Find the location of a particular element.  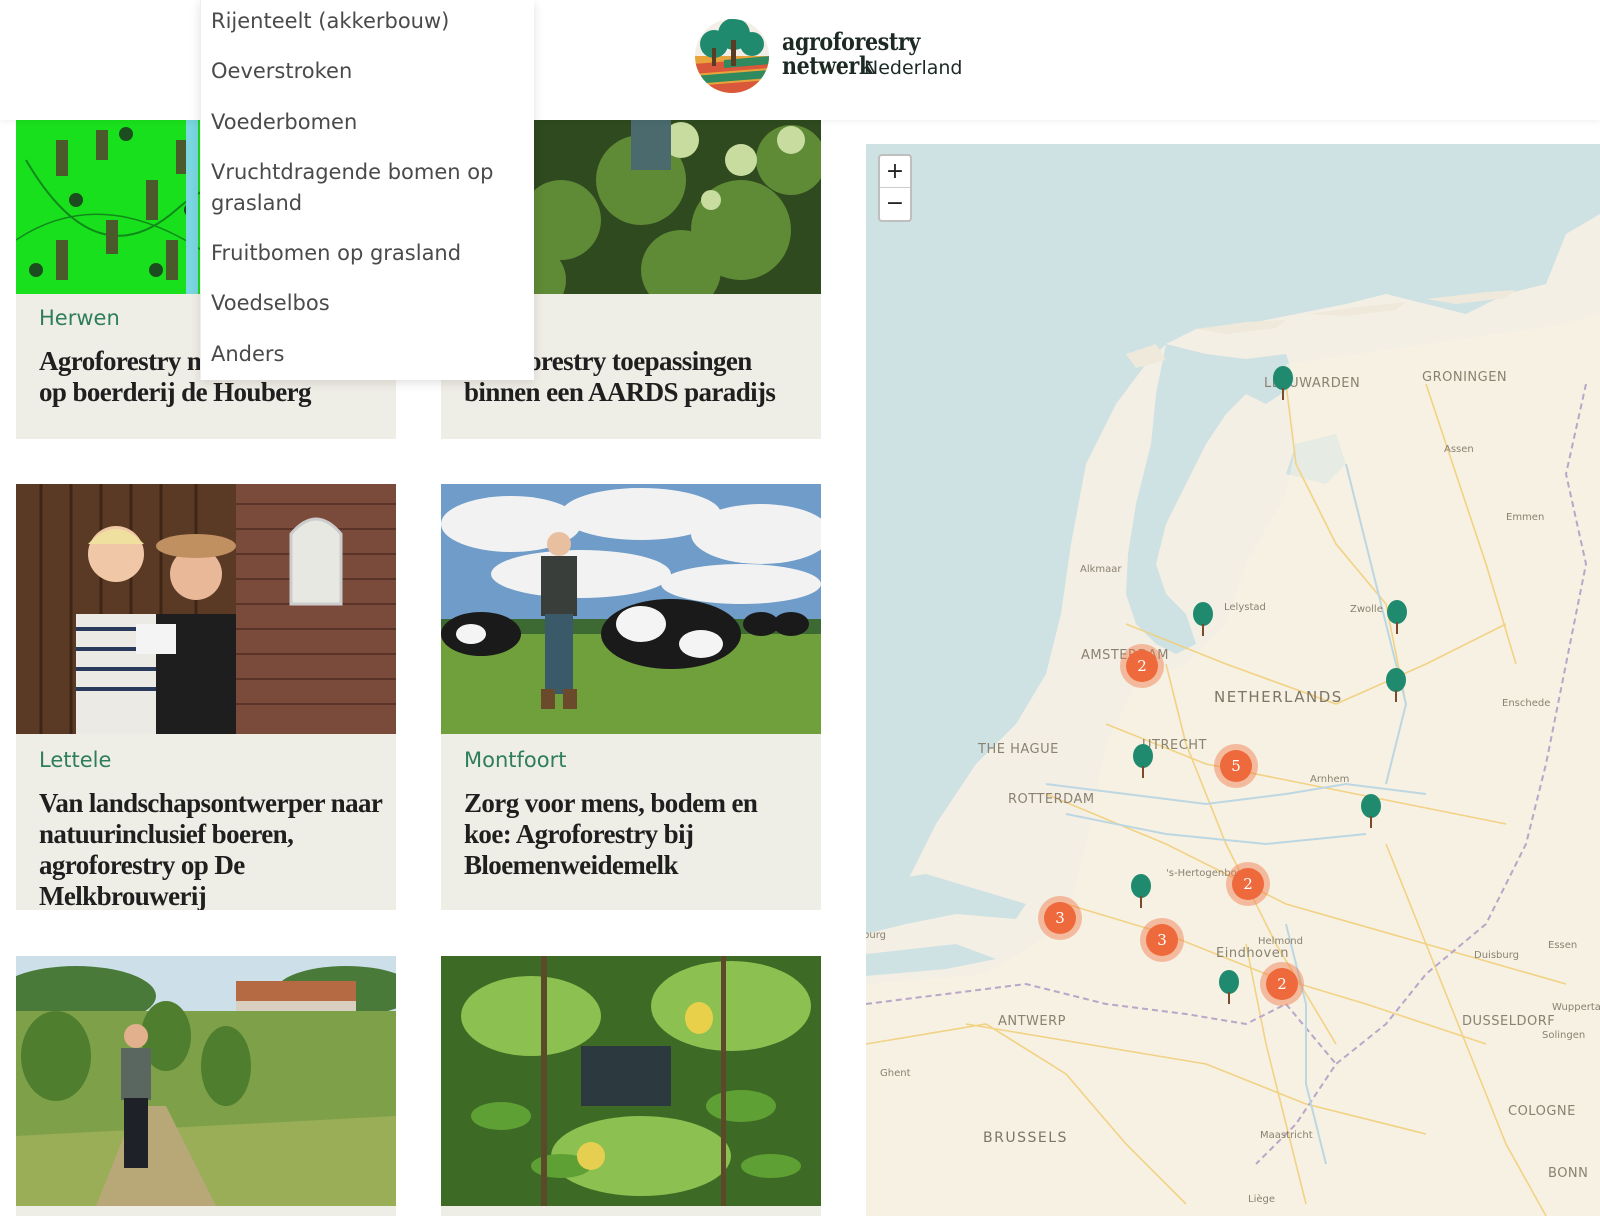

zoom-control: + − is located at coordinates (895, 188).